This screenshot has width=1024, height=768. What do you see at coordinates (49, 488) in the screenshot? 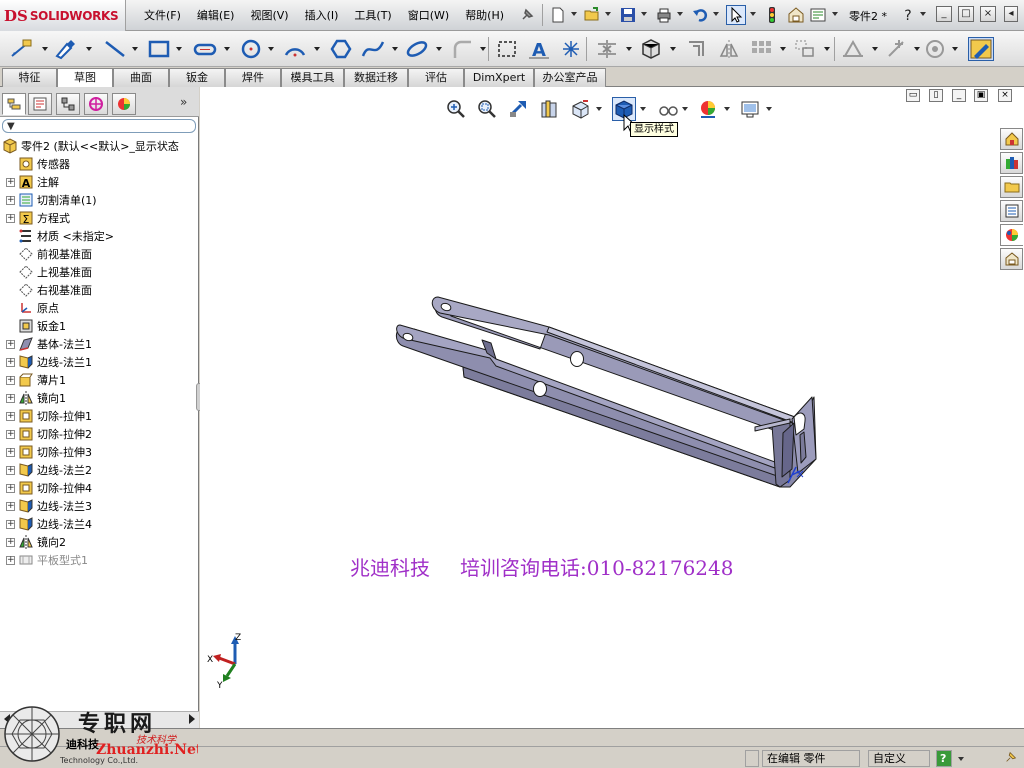
I see `tree-item: + 切除-拉伸4` at bounding box center [49, 488].